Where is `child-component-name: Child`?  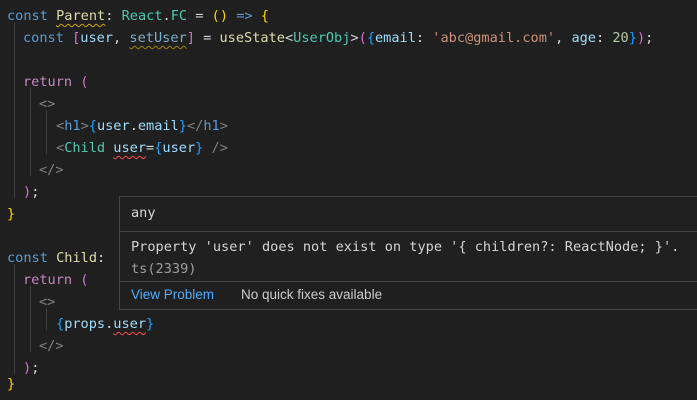 child-component-name: Child is located at coordinates (77, 258).